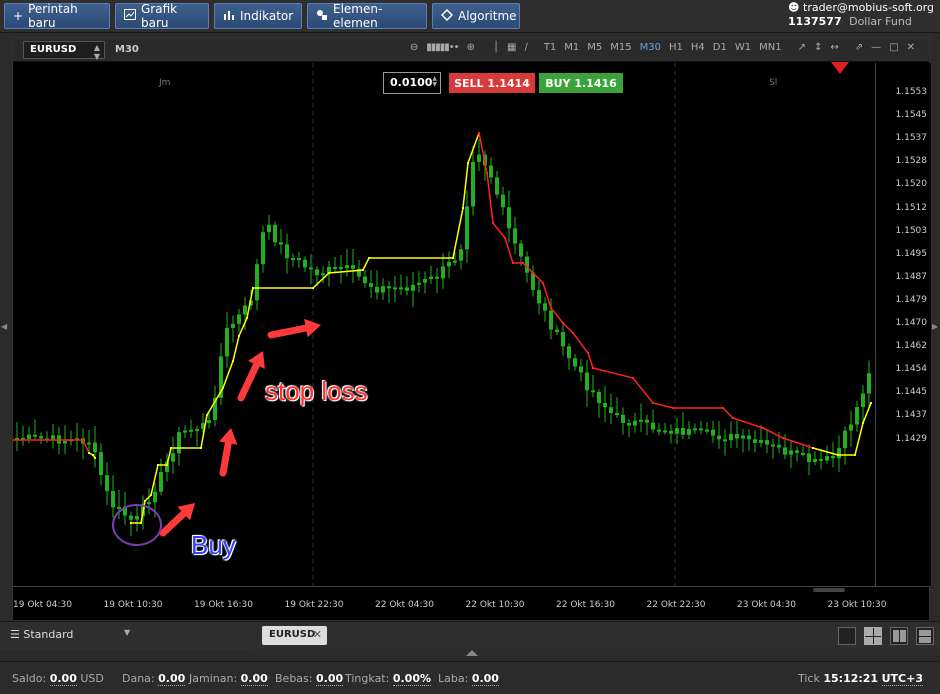 The image size is (940, 694). What do you see at coordinates (620, 47) in the screenshot?
I see `timeframe-m15: M15` at bounding box center [620, 47].